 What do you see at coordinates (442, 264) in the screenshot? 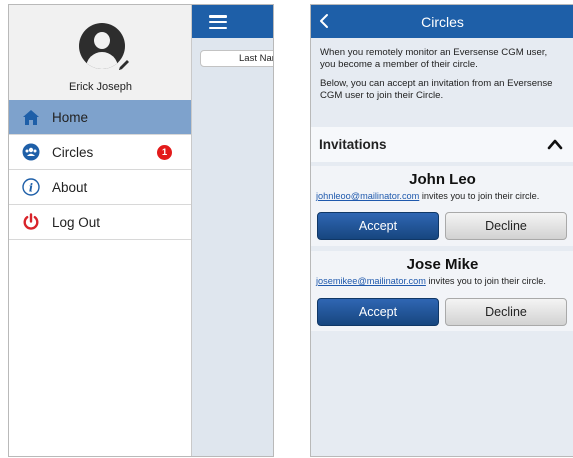
I see `inviter-name: Jose Mike` at bounding box center [442, 264].